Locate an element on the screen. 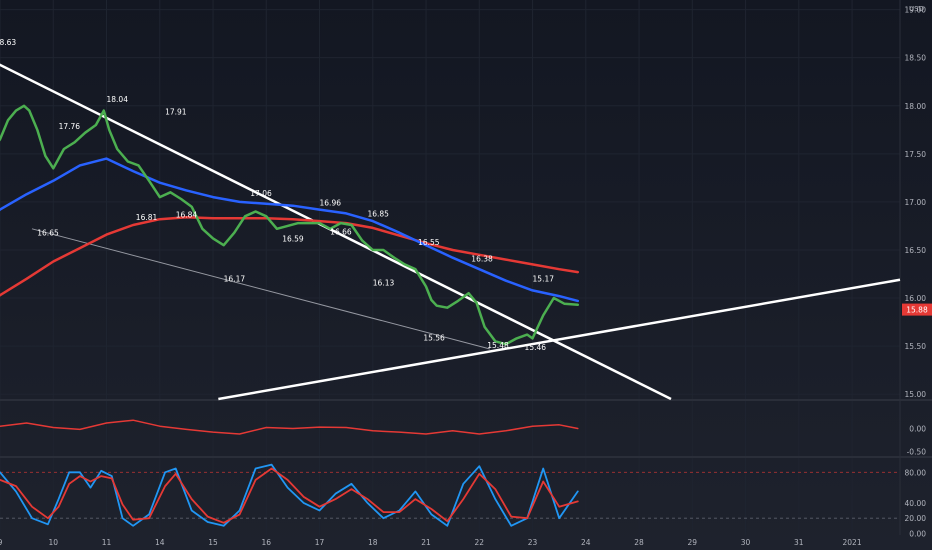 The image size is (932, 550). x-tick-label: 10 is located at coordinates (53, 542).